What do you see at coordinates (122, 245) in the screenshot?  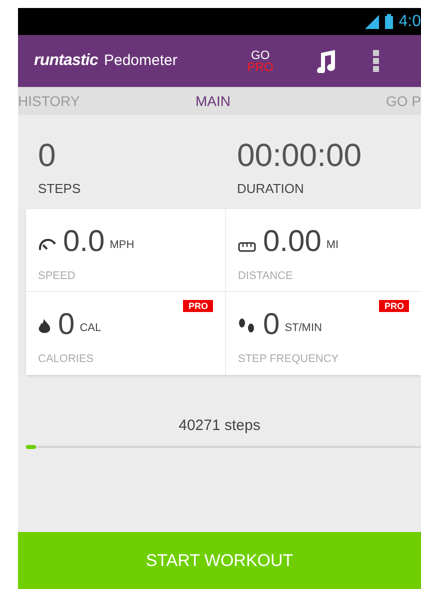 I see `metric-unit: MPH` at bounding box center [122, 245].